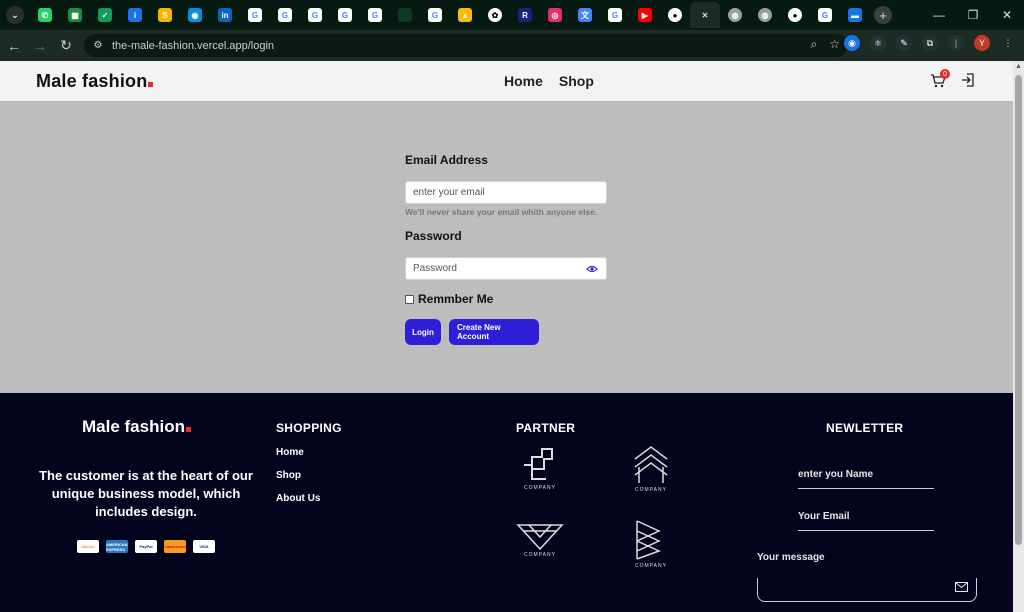  What do you see at coordinates (95, 81) in the screenshot?
I see `site-logo: Male fashion` at bounding box center [95, 81].